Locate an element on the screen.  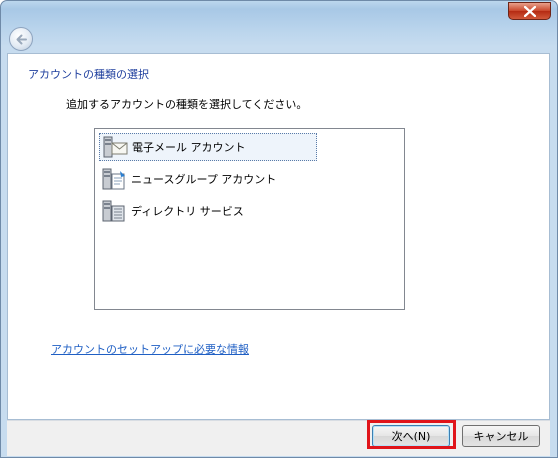
page-title: アカウントの種類の選択 is located at coordinates (88, 74).